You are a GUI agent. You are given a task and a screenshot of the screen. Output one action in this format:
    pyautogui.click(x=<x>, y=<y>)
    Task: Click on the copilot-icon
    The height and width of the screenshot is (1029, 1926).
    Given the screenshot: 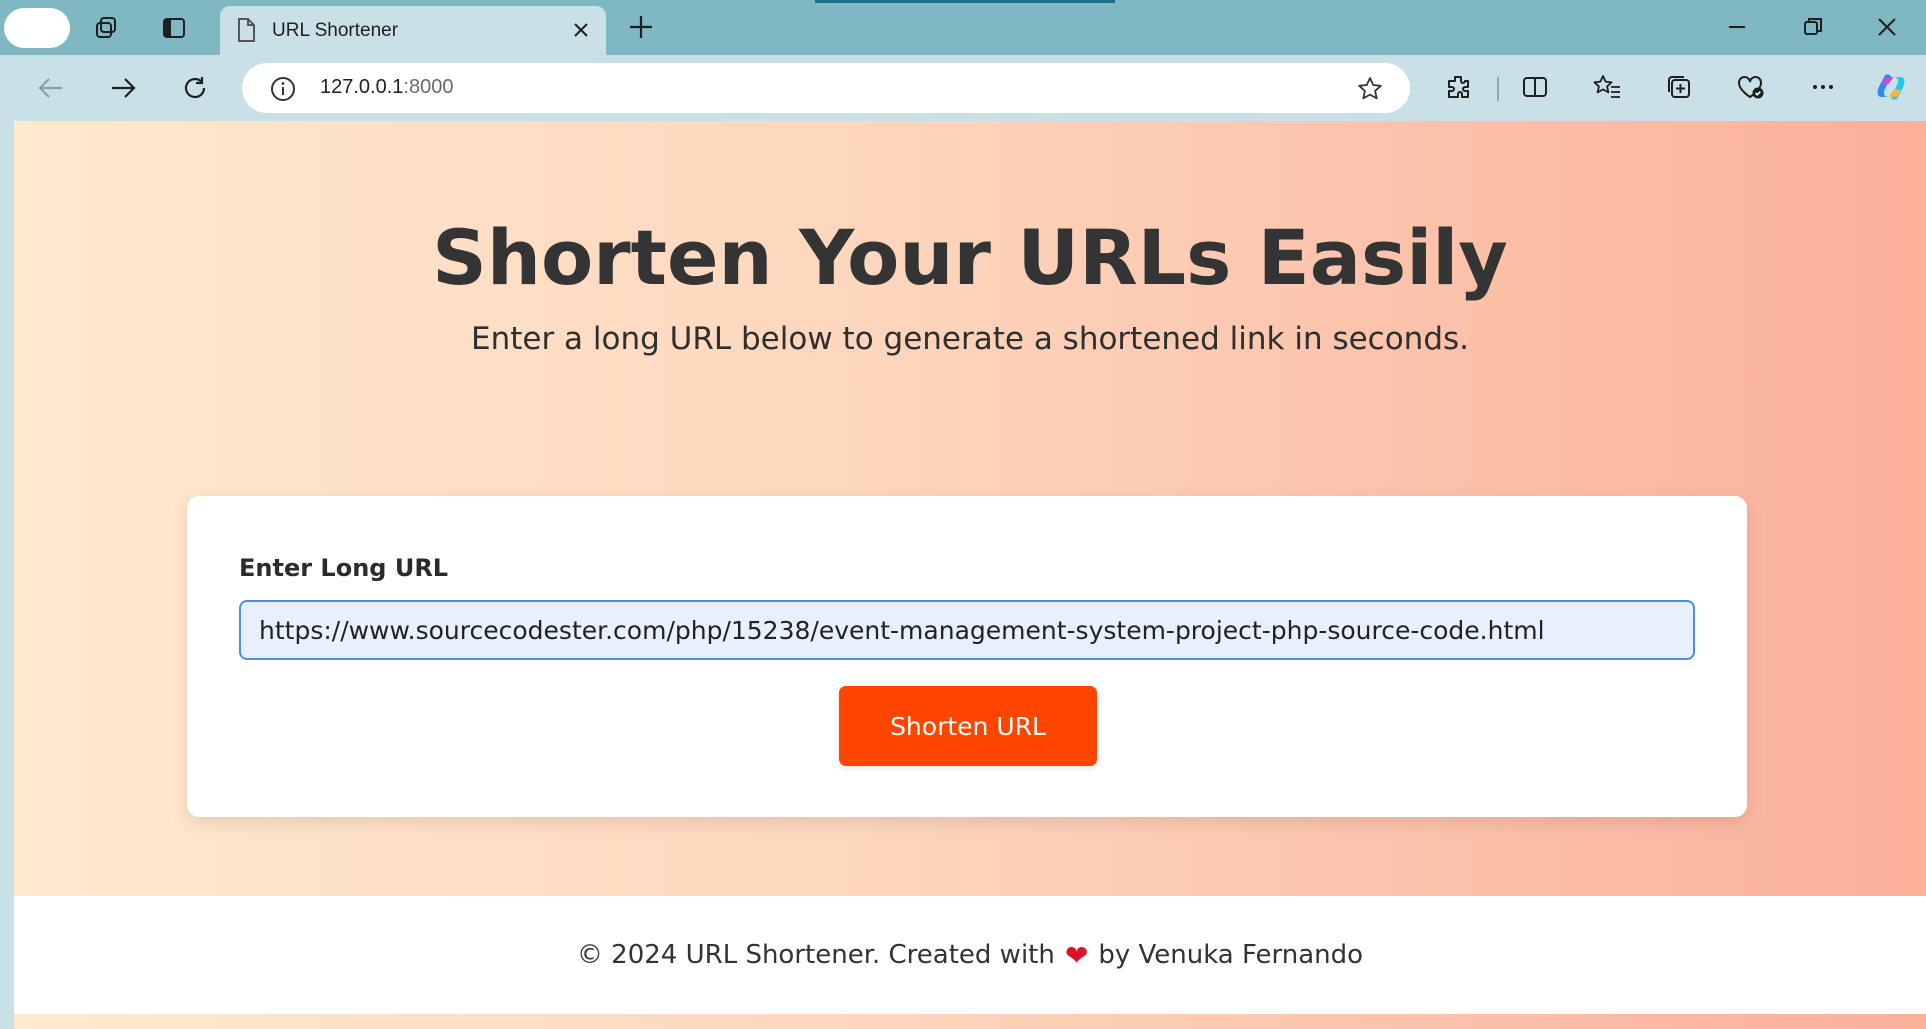 What is the action you would take?
    pyautogui.click(x=1891, y=87)
    